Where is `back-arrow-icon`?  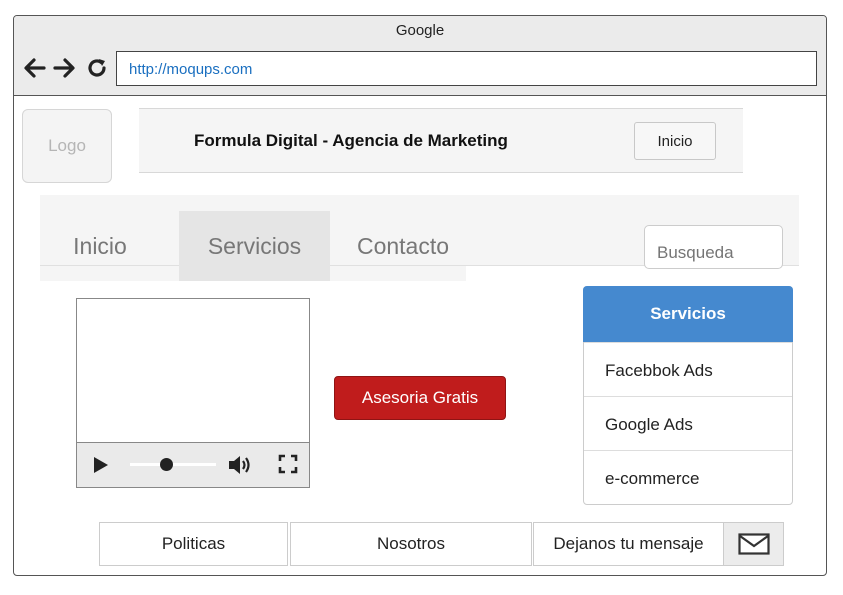
back-arrow-icon is located at coordinates (34, 68).